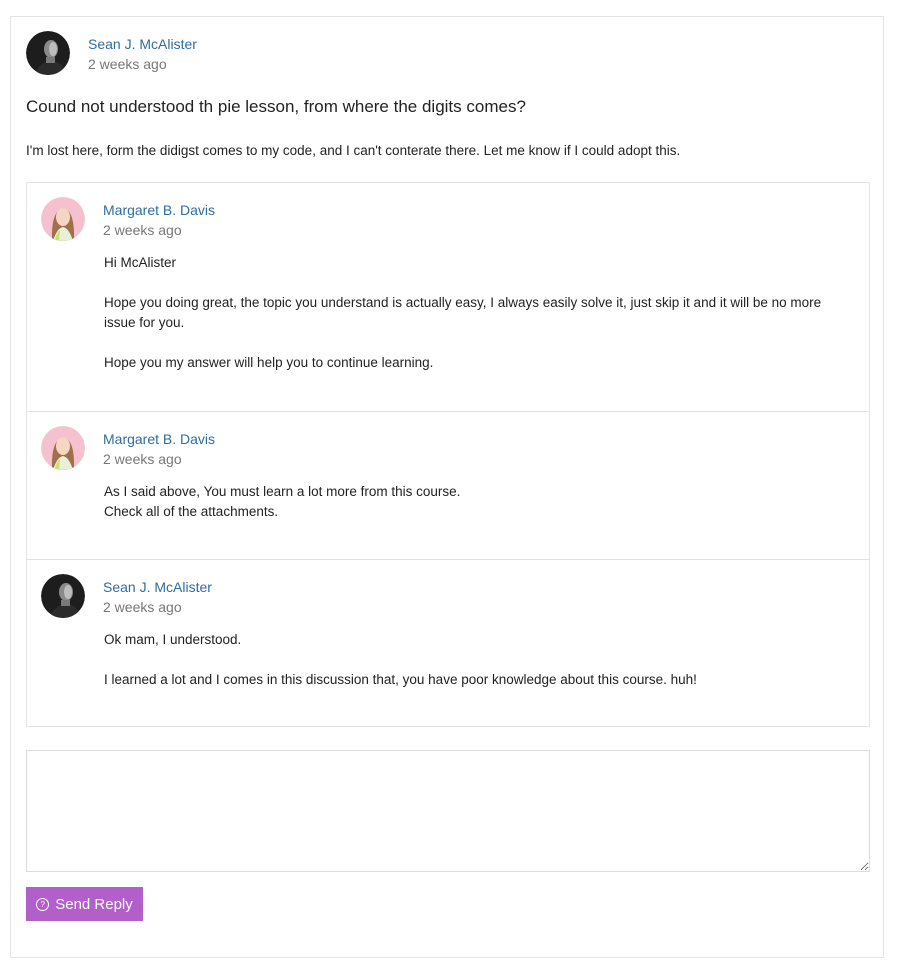  I want to click on reply-textarea, so click(448, 811).